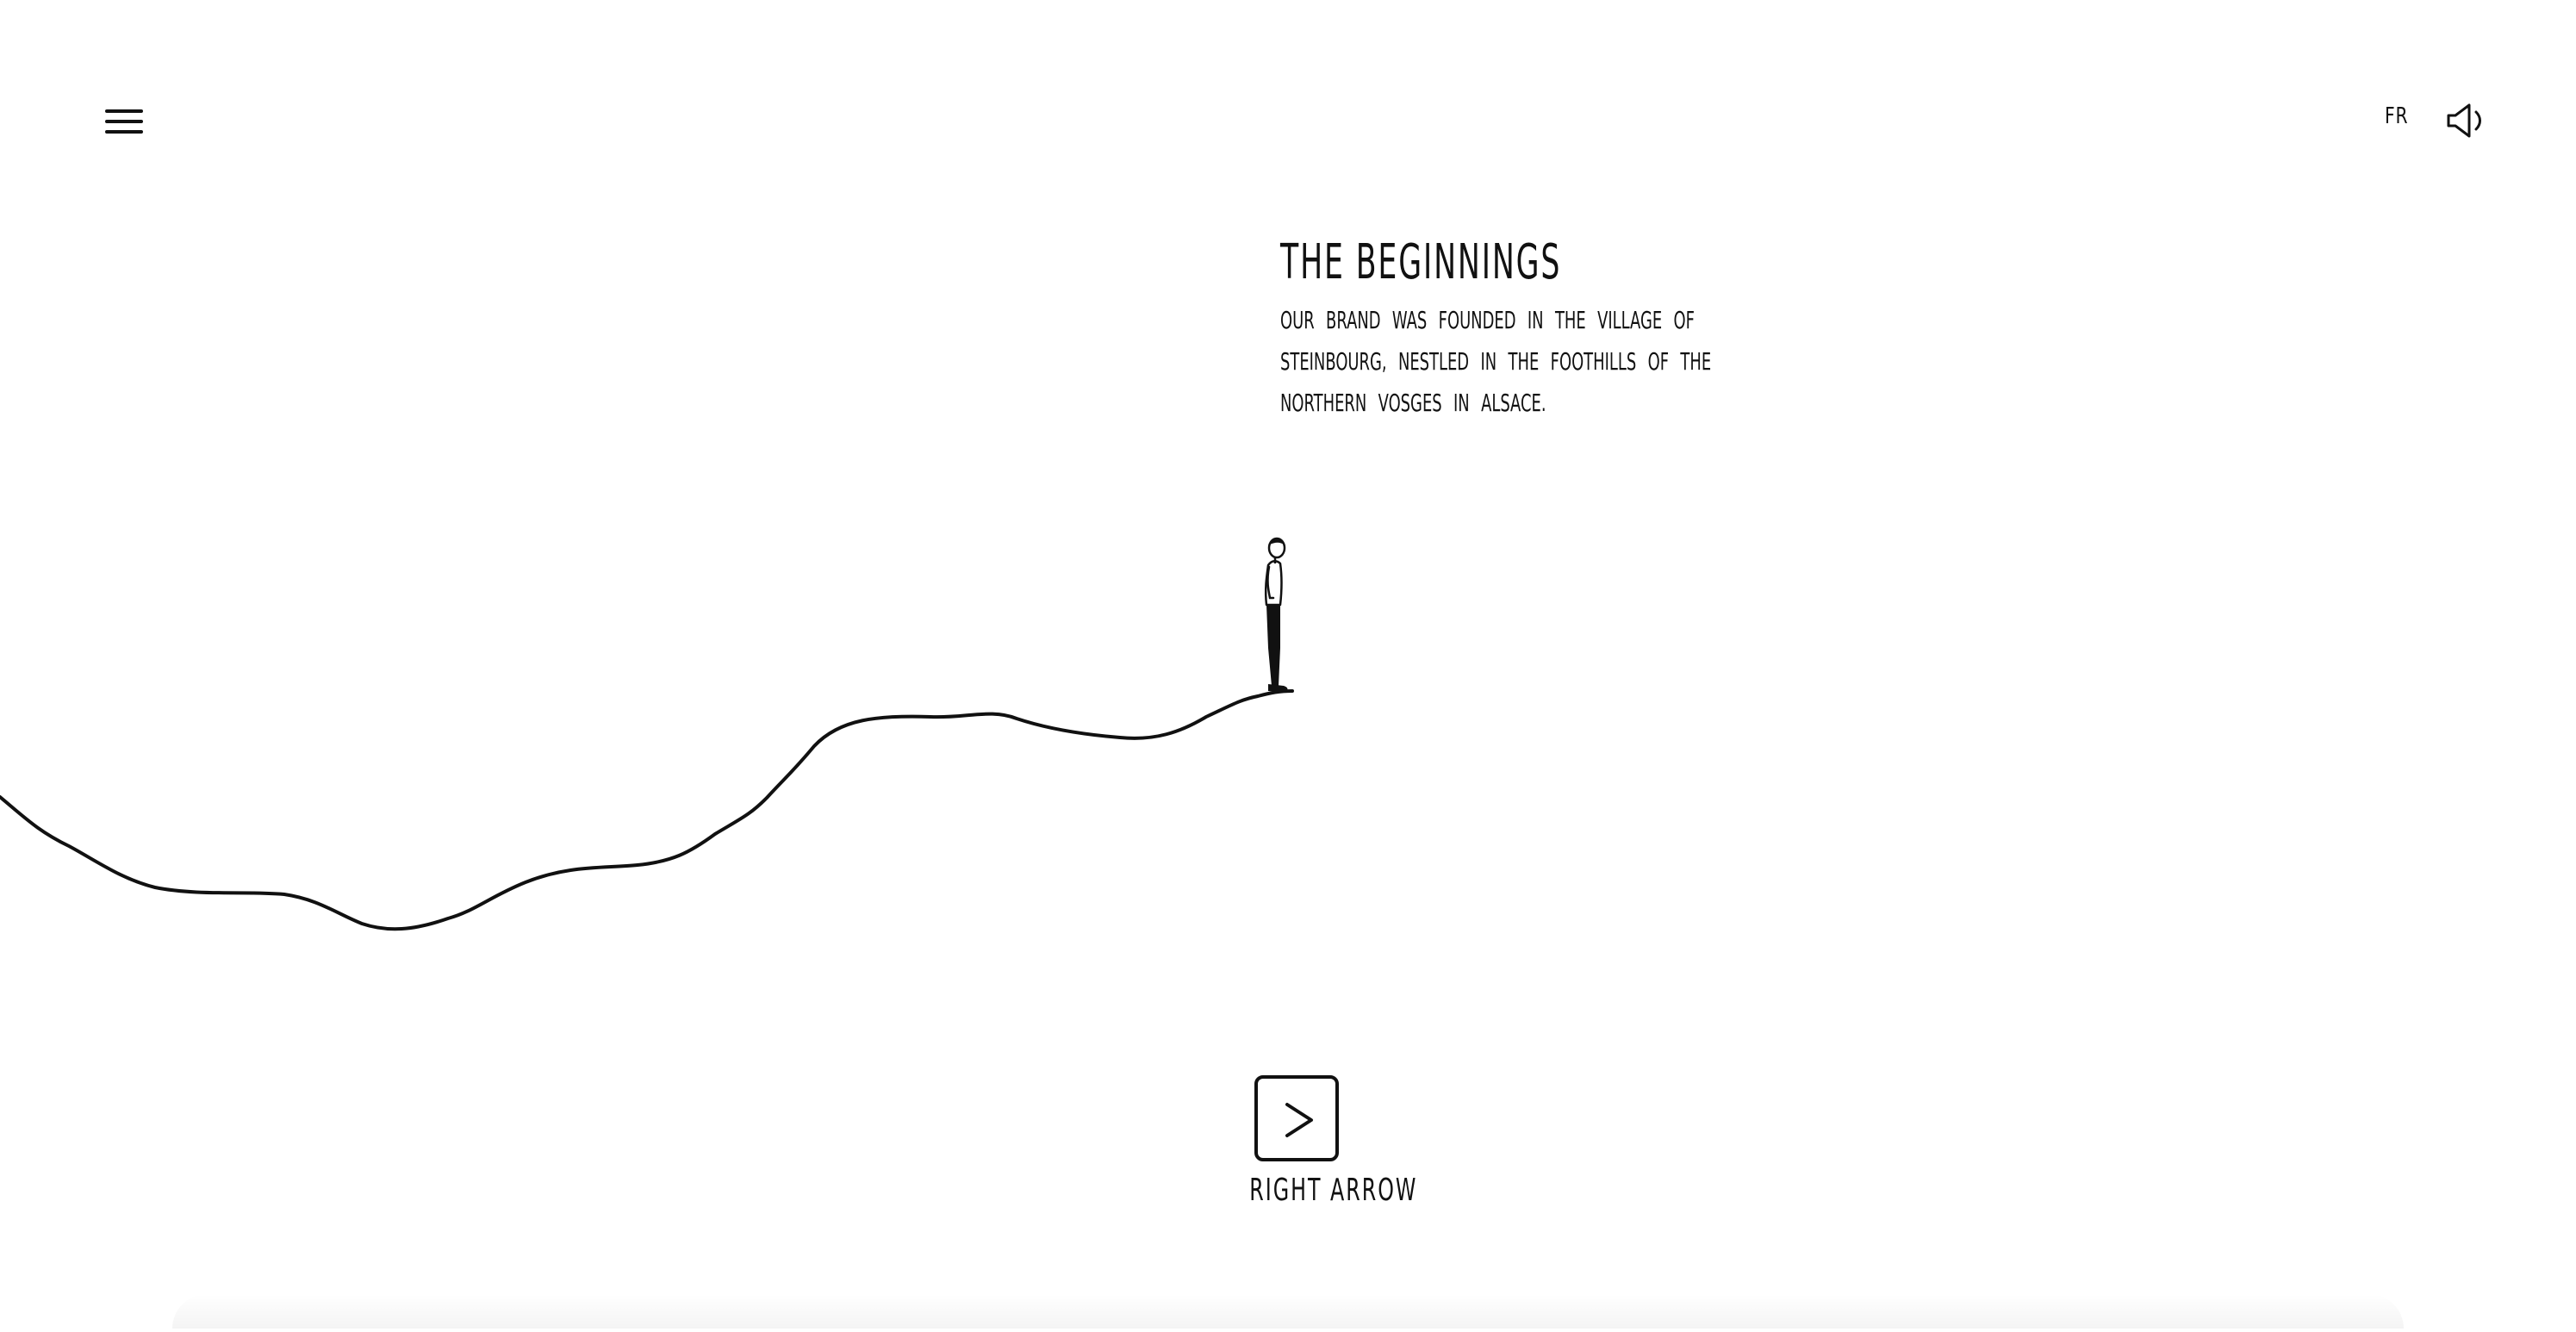 This screenshot has height=1332, width=2576. Describe the element at coordinates (1276, 614) in the screenshot. I see `standing-man-figure` at that location.